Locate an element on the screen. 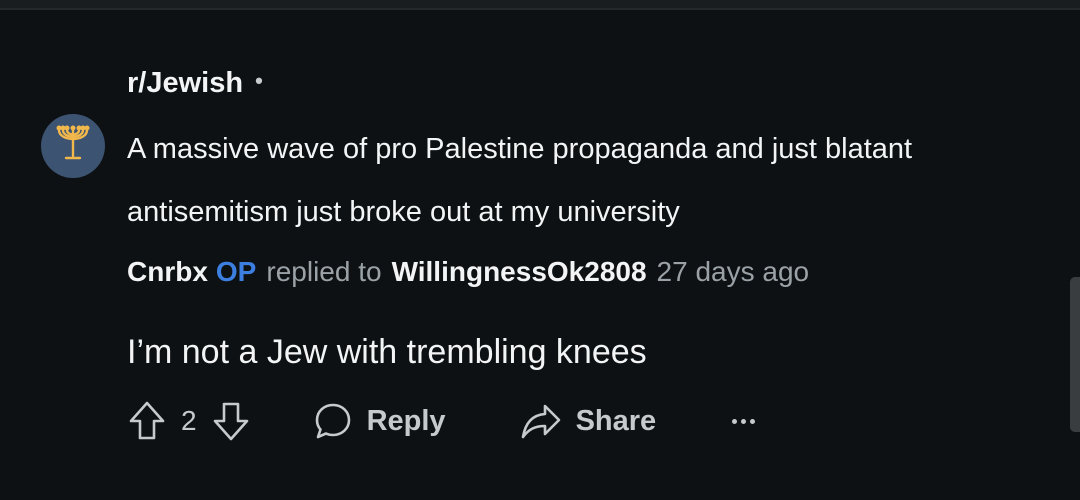 The height and width of the screenshot is (500, 1080). share-button: Share is located at coordinates (588, 421).